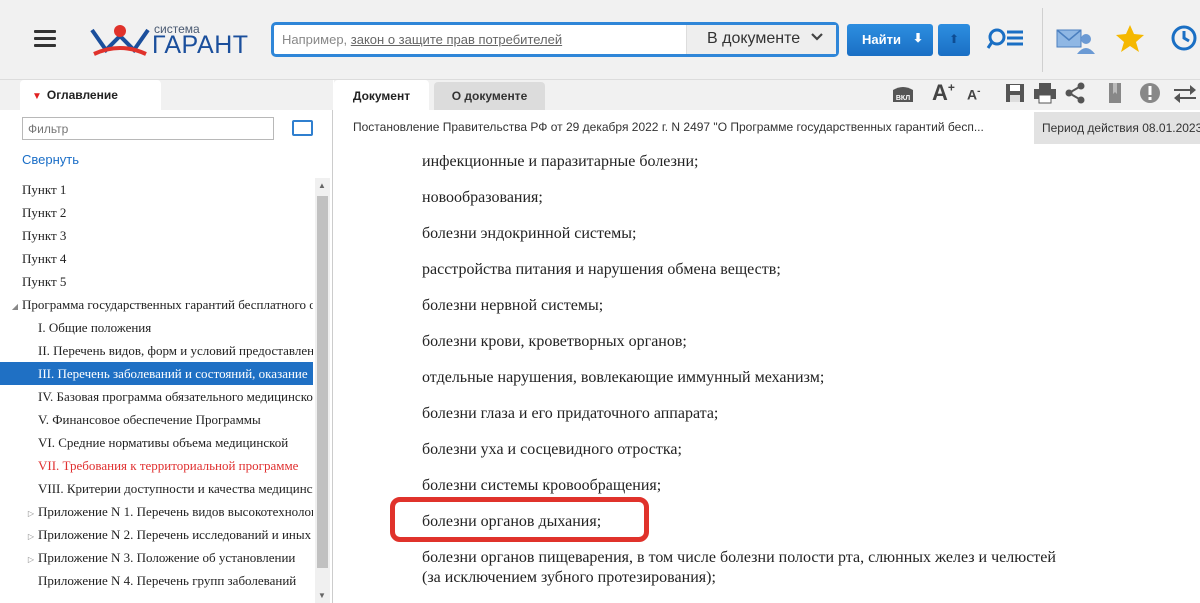 This screenshot has height=603, width=1200. What do you see at coordinates (156, 327) in the screenshot?
I see `toc-item: I. Общие положения` at bounding box center [156, 327].